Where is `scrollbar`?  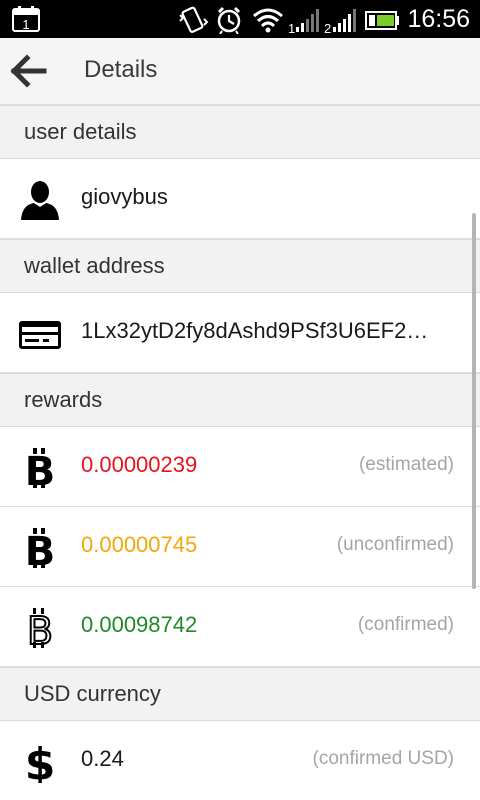 scrollbar is located at coordinates (474, 401).